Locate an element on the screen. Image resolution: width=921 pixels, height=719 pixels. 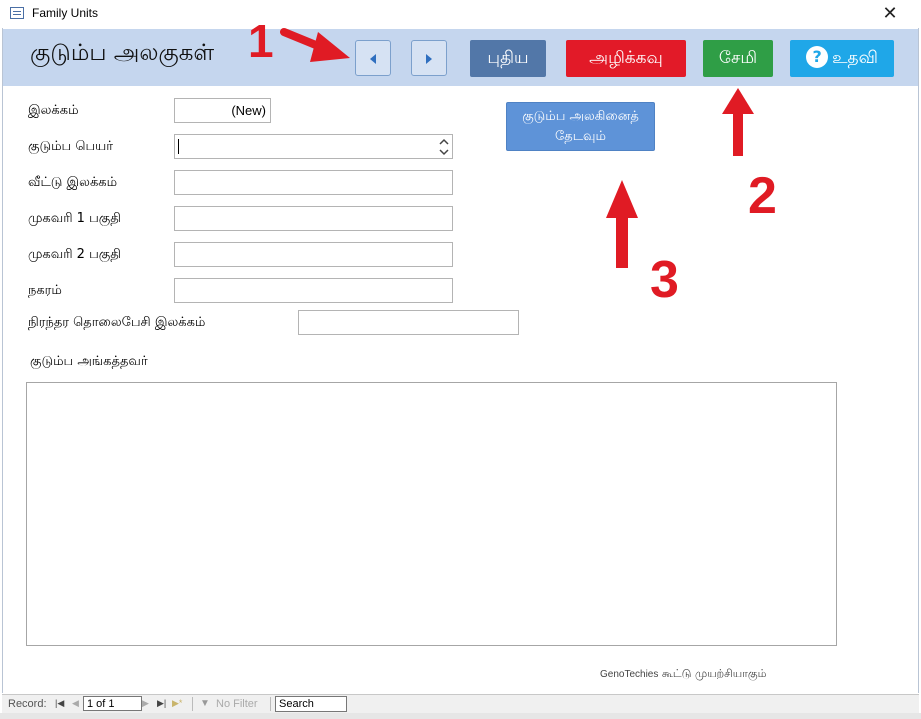
footer-credit-en: GenoTechies is located at coordinates (629, 674).